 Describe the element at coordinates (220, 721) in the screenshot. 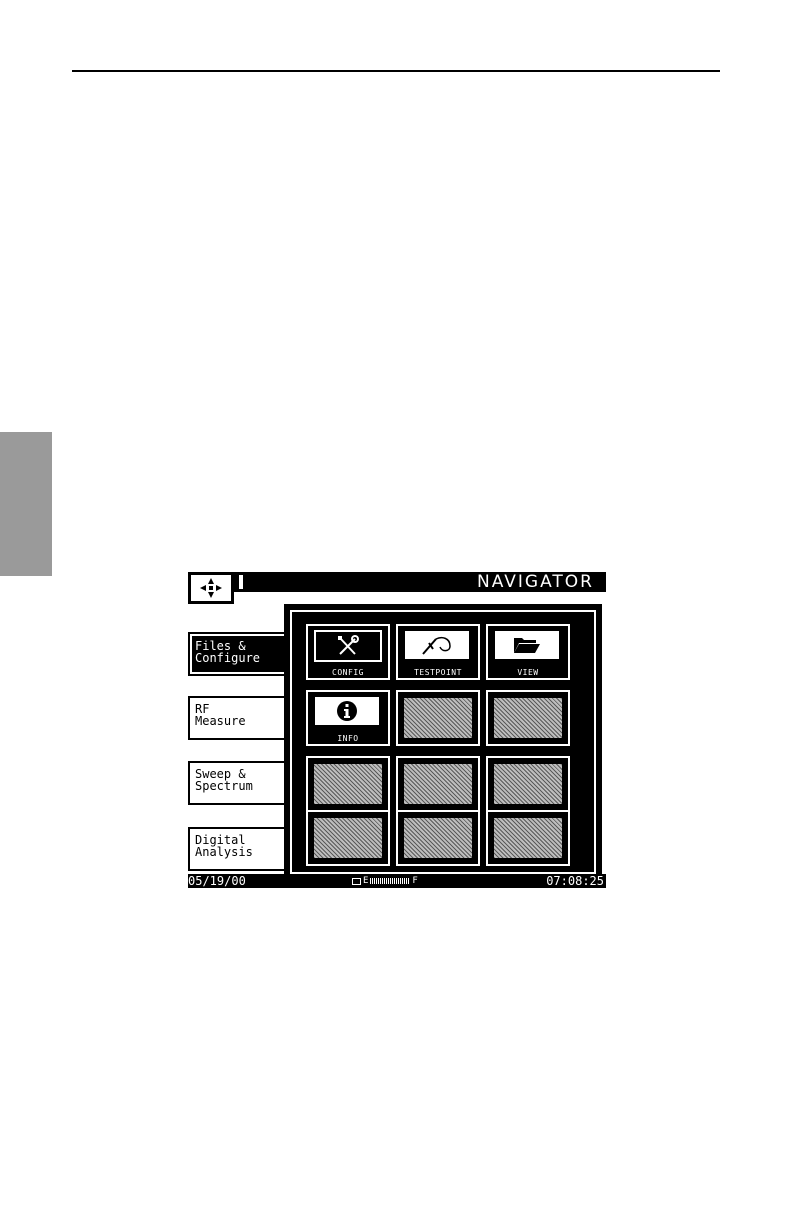

I see `tab-label-line2: Measure` at that location.